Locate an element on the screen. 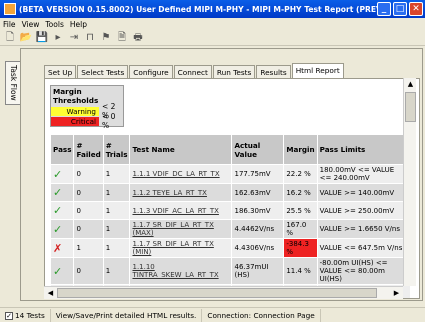 This screenshot has height=322, width=425. run-icon: ▸ is located at coordinates (58, 38).